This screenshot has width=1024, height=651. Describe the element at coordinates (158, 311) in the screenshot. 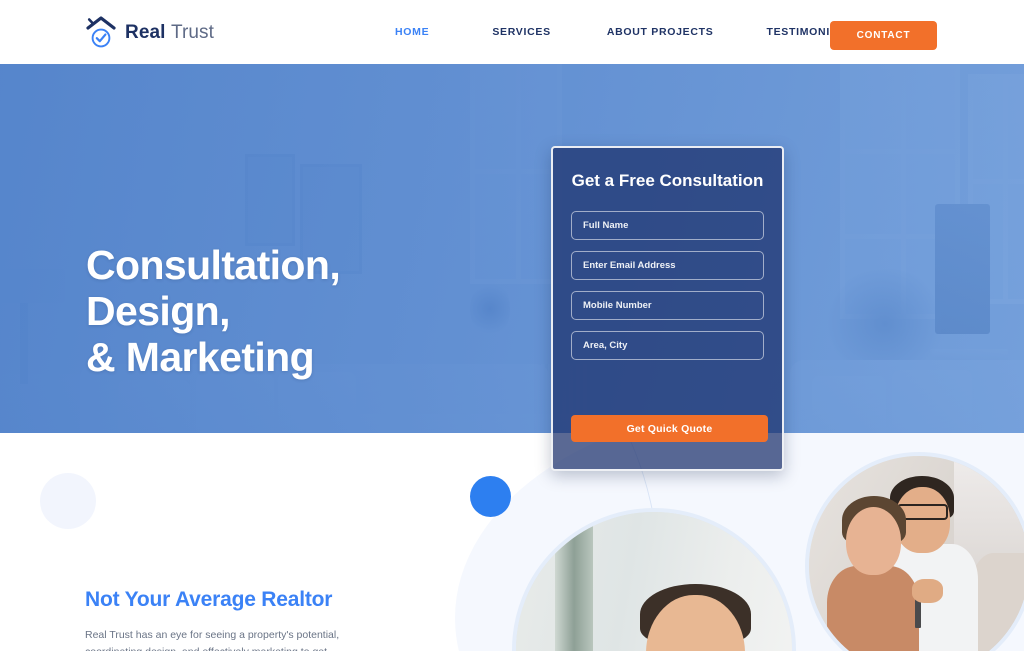

I see `hero-heading-line-2: Design,` at that location.